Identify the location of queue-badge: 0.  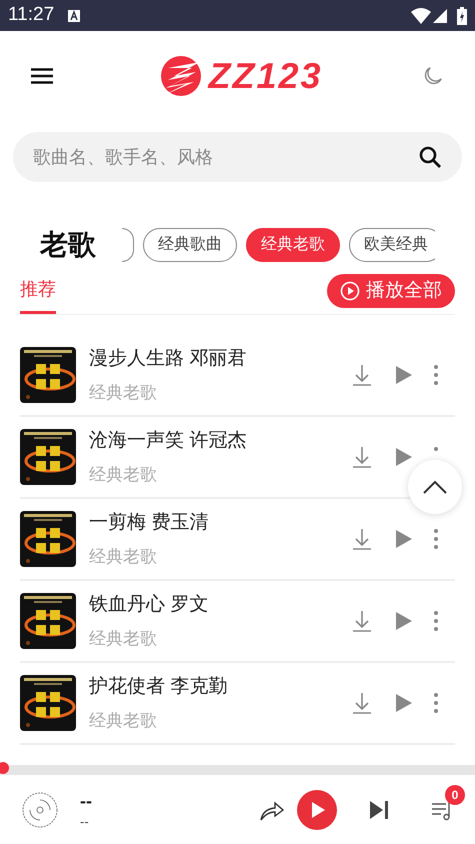
(455, 794).